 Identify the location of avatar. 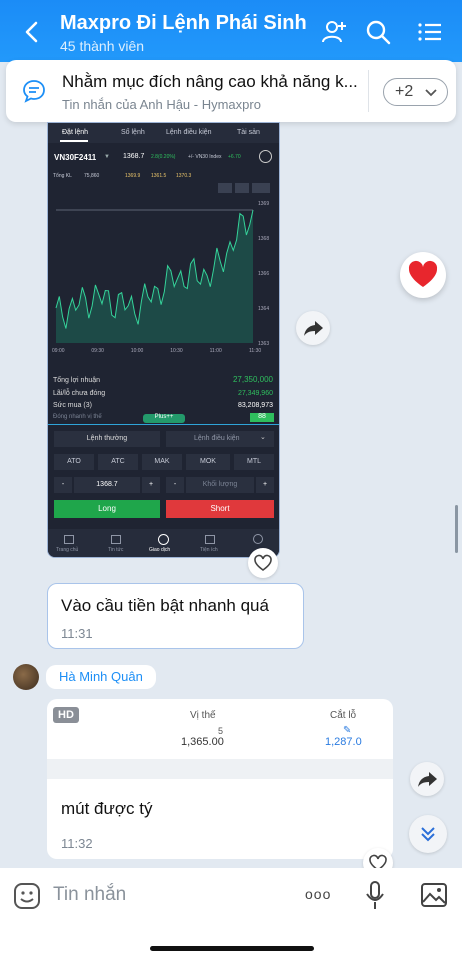
(26, 677).